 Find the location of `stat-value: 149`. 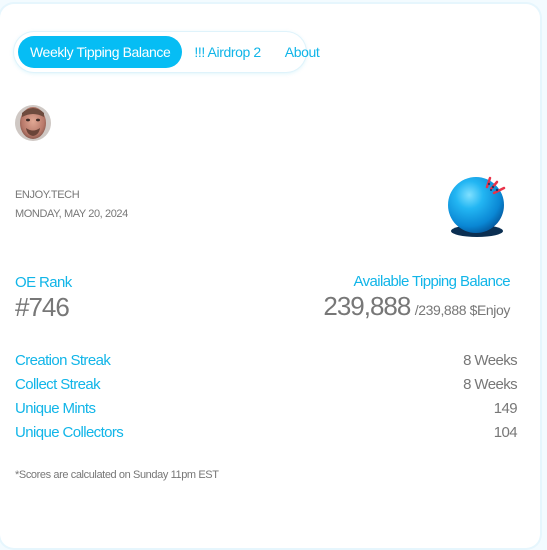

stat-value: 149 is located at coordinates (505, 408).